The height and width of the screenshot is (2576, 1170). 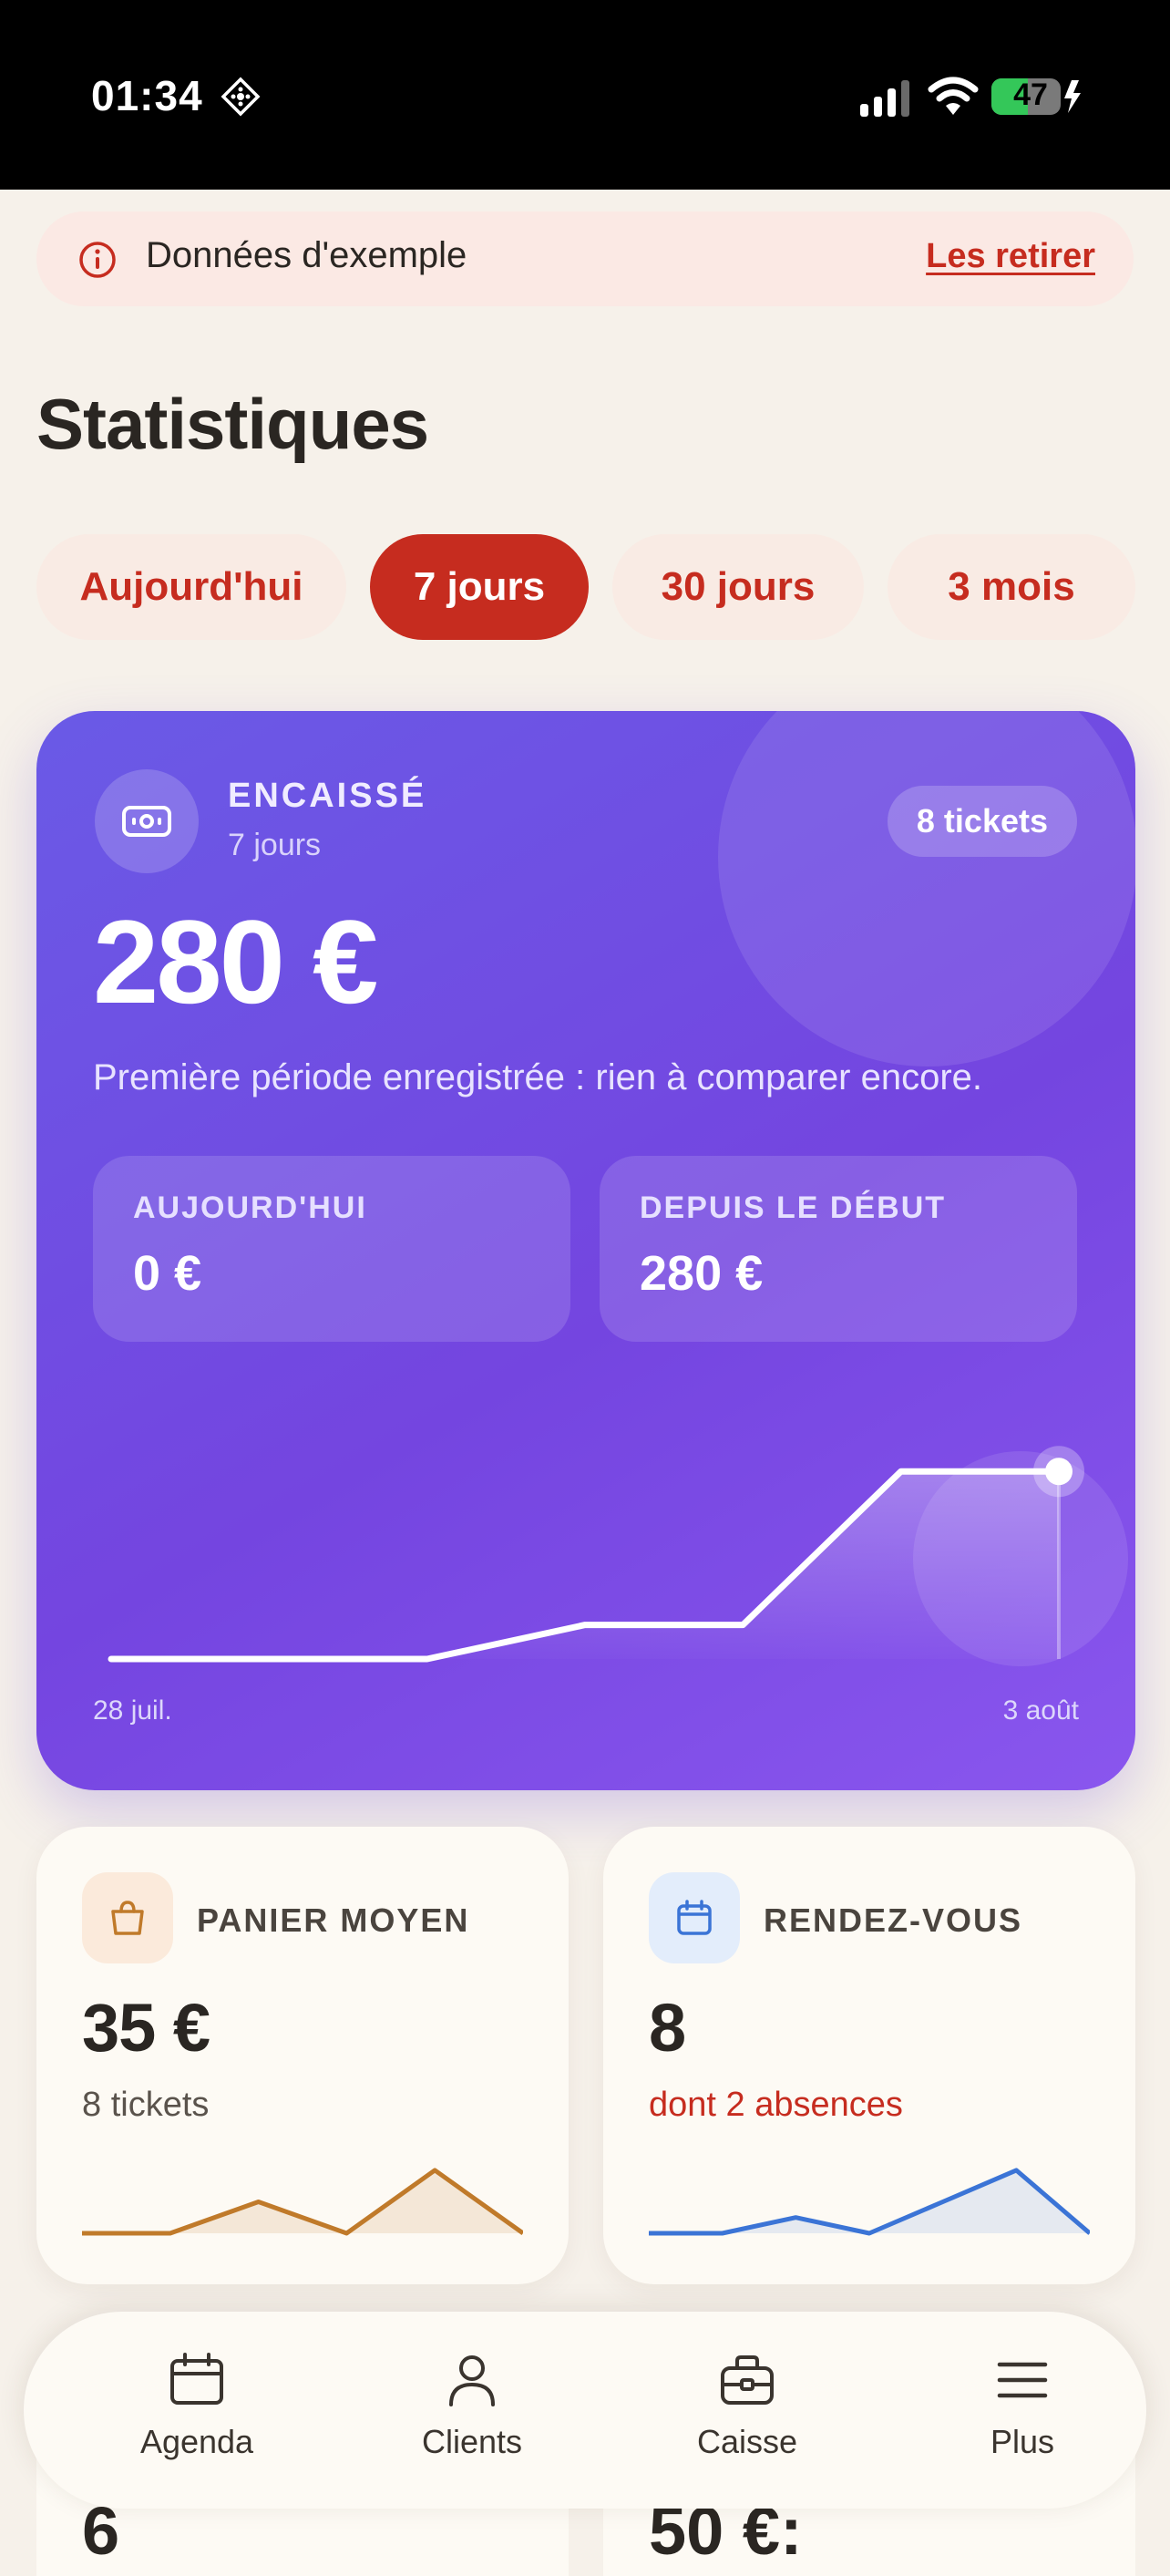 I want to click on today-label: AUJOURD'HUI, so click(x=250, y=1207).